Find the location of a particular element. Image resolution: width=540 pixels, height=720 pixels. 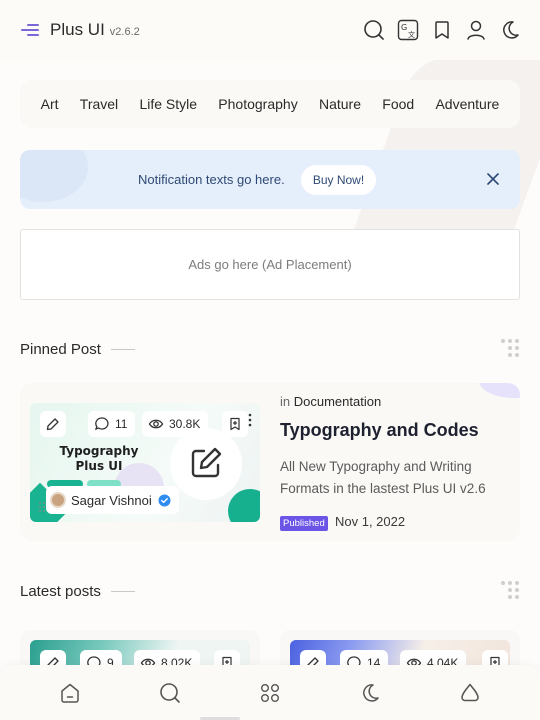

drop-icon is located at coordinates (470, 693).